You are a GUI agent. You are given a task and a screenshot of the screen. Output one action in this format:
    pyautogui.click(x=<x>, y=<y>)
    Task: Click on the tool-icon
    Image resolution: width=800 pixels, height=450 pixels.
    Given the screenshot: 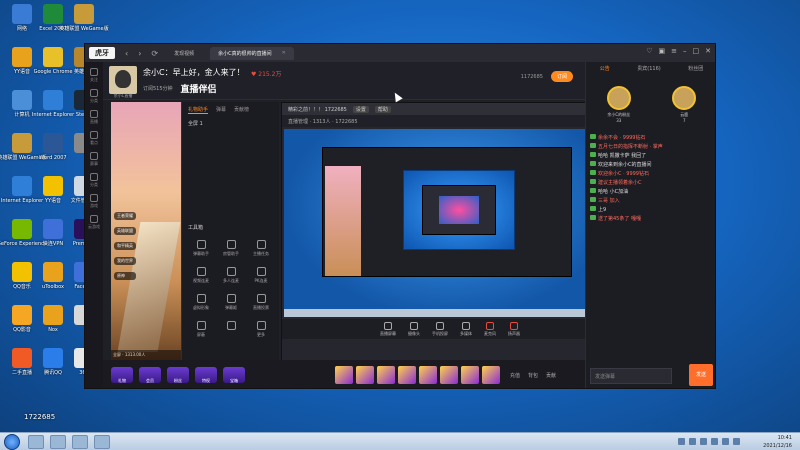 What is the action you would take?
    pyautogui.click(x=201, y=325)
    